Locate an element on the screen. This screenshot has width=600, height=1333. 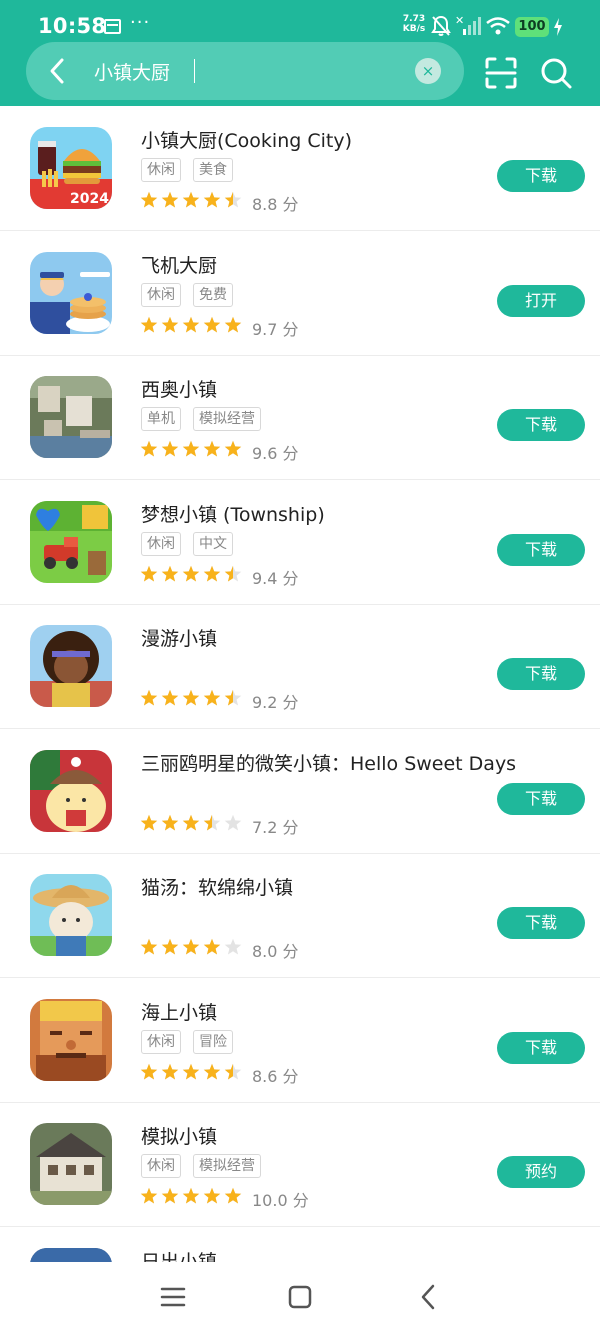
text-cursor is located at coordinates (194, 71).